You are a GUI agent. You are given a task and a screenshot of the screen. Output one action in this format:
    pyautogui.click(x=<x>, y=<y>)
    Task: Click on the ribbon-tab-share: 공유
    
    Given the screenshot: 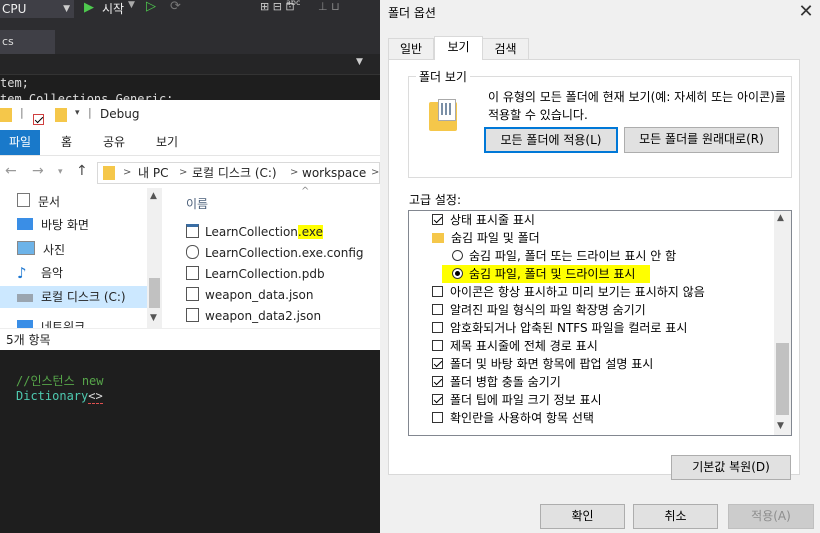 What is the action you would take?
    pyautogui.click(x=114, y=142)
    